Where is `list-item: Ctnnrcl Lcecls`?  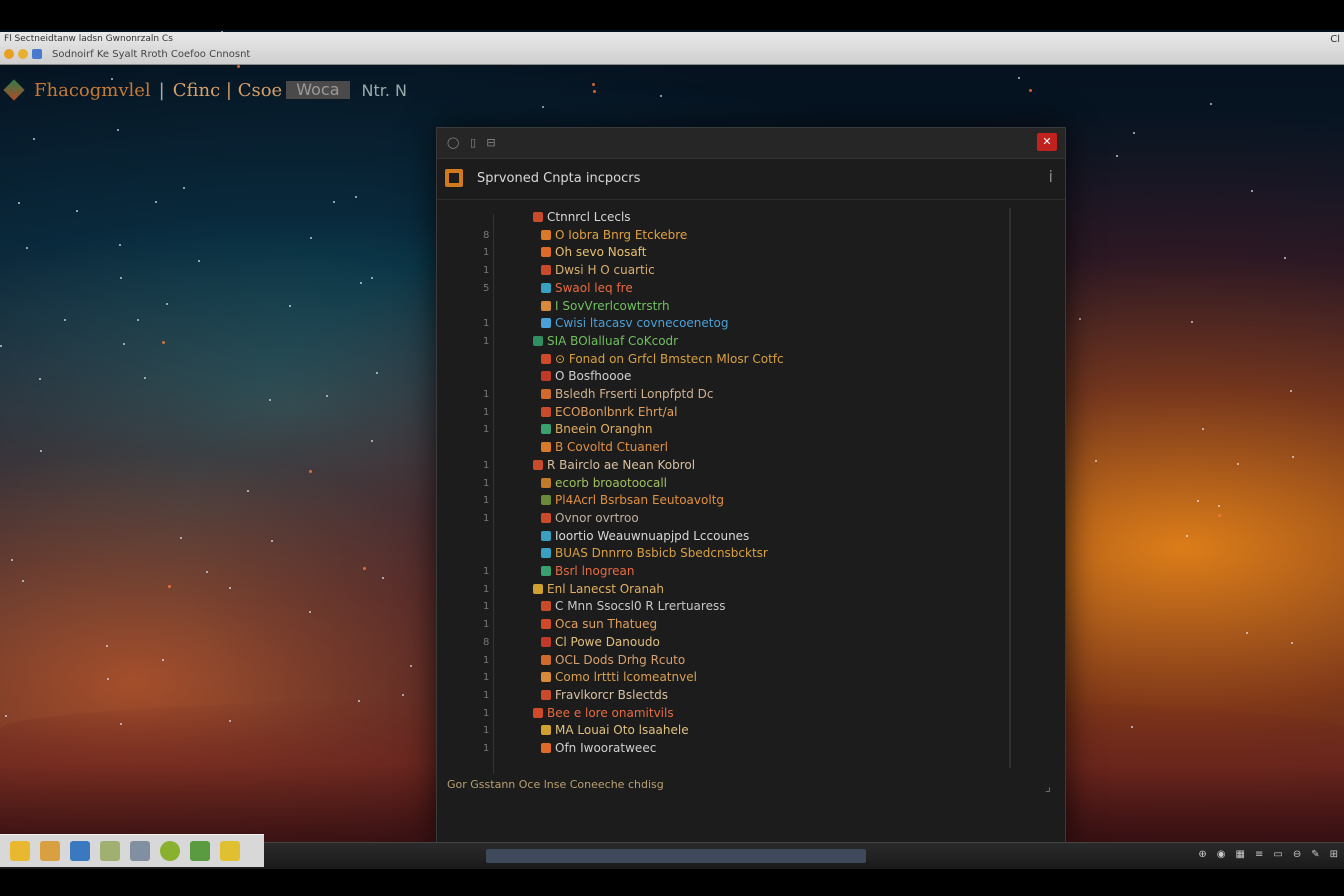 list-item: Ctnnrcl Lcecls is located at coordinates (582, 217).